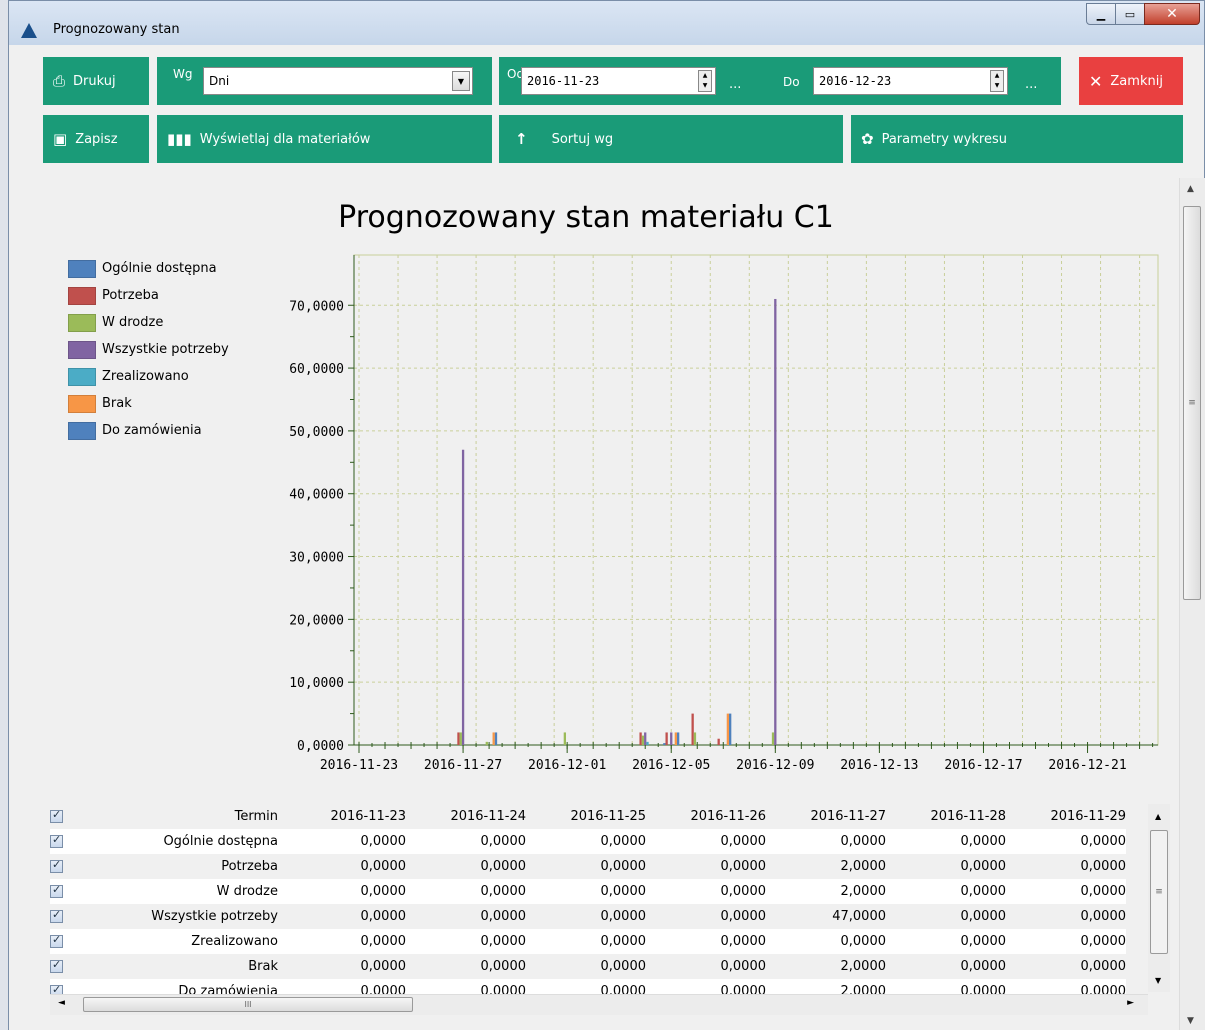 This screenshot has height=1030, width=1205. What do you see at coordinates (56, 815) in the screenshot?
I see `header-checkbox` at bounding box center [56, 815].